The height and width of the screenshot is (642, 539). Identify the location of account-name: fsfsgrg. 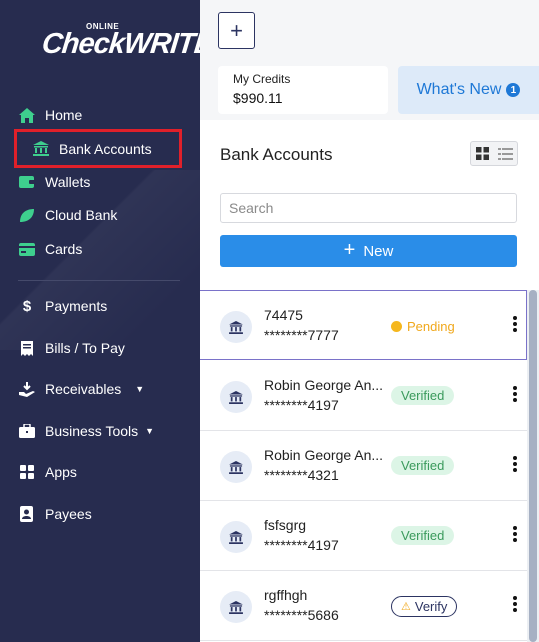
(285, 525).